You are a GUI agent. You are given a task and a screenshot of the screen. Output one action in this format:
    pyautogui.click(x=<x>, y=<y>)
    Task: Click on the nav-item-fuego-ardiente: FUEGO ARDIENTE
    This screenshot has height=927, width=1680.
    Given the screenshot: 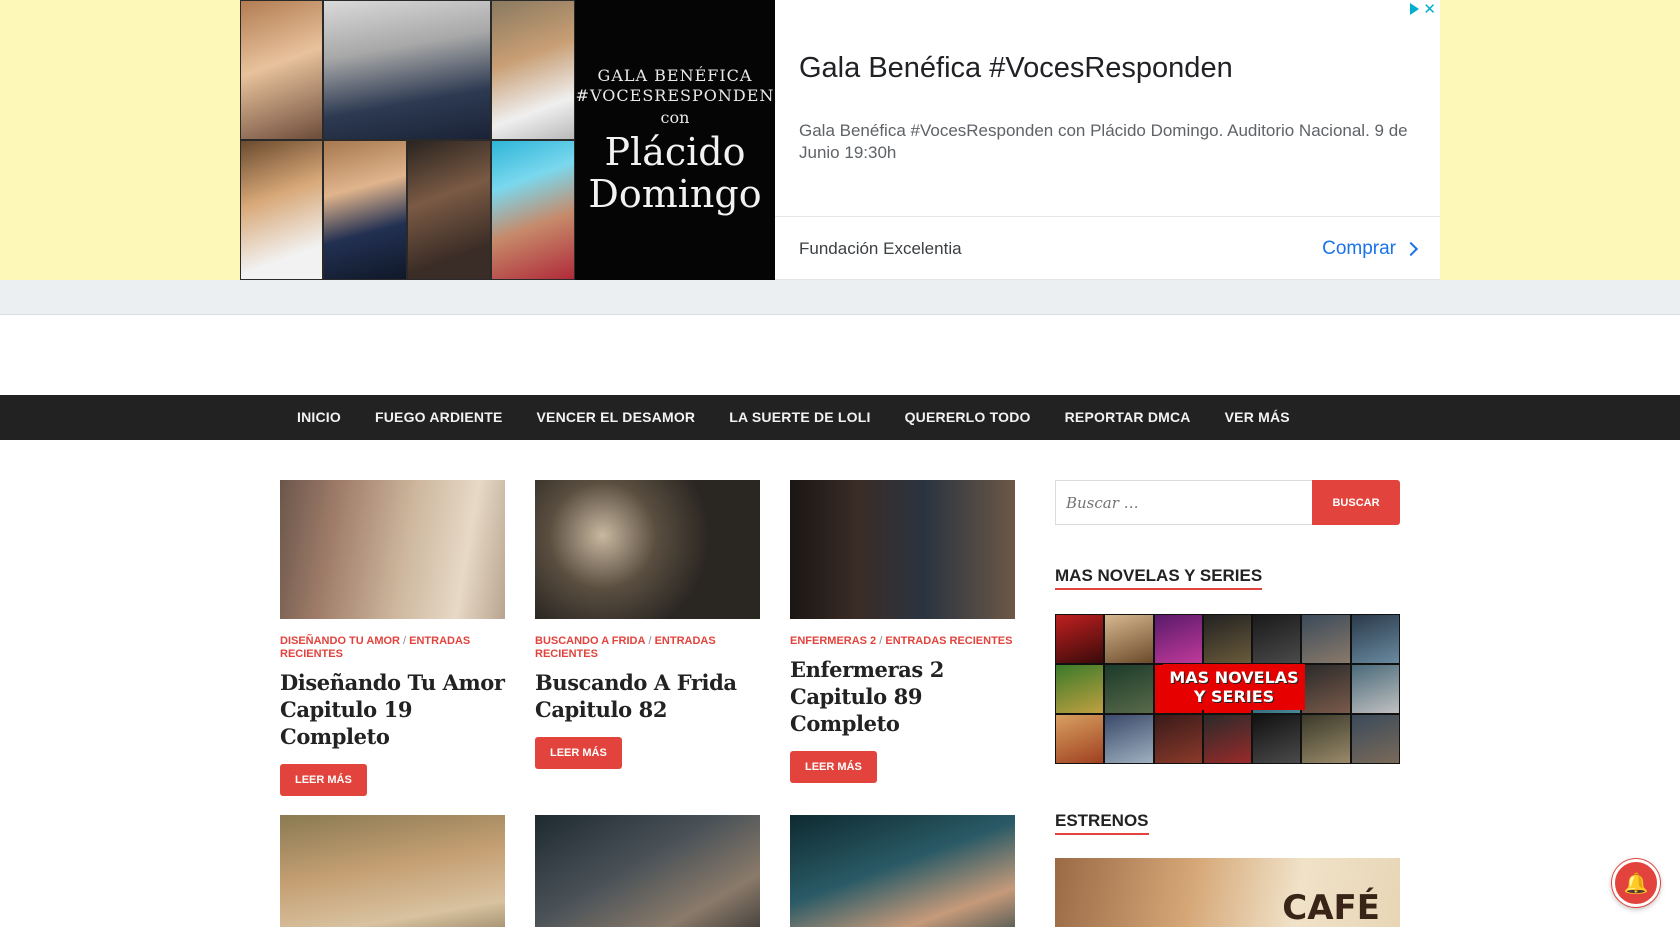 What is the action you would take?
    pyautogui.click(x=439, y=417)
    